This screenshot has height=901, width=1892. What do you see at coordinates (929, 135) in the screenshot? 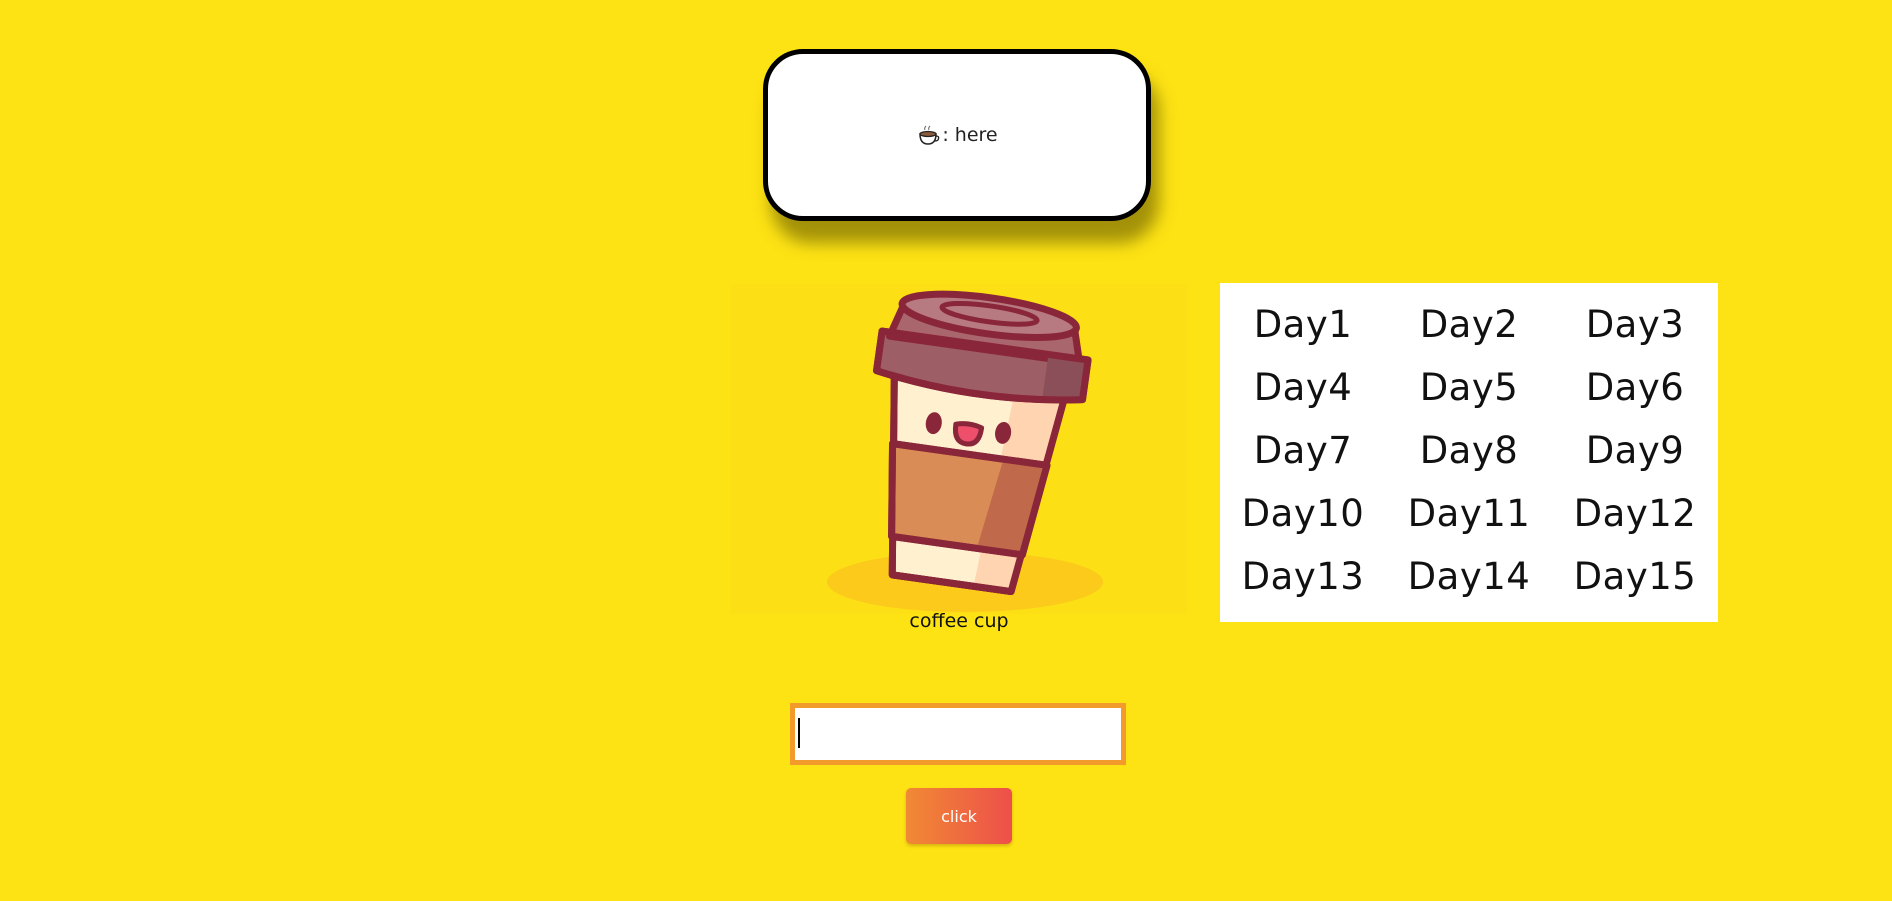
I see `coffee-cup-emoji-icon` at bounding box center [929, 135].